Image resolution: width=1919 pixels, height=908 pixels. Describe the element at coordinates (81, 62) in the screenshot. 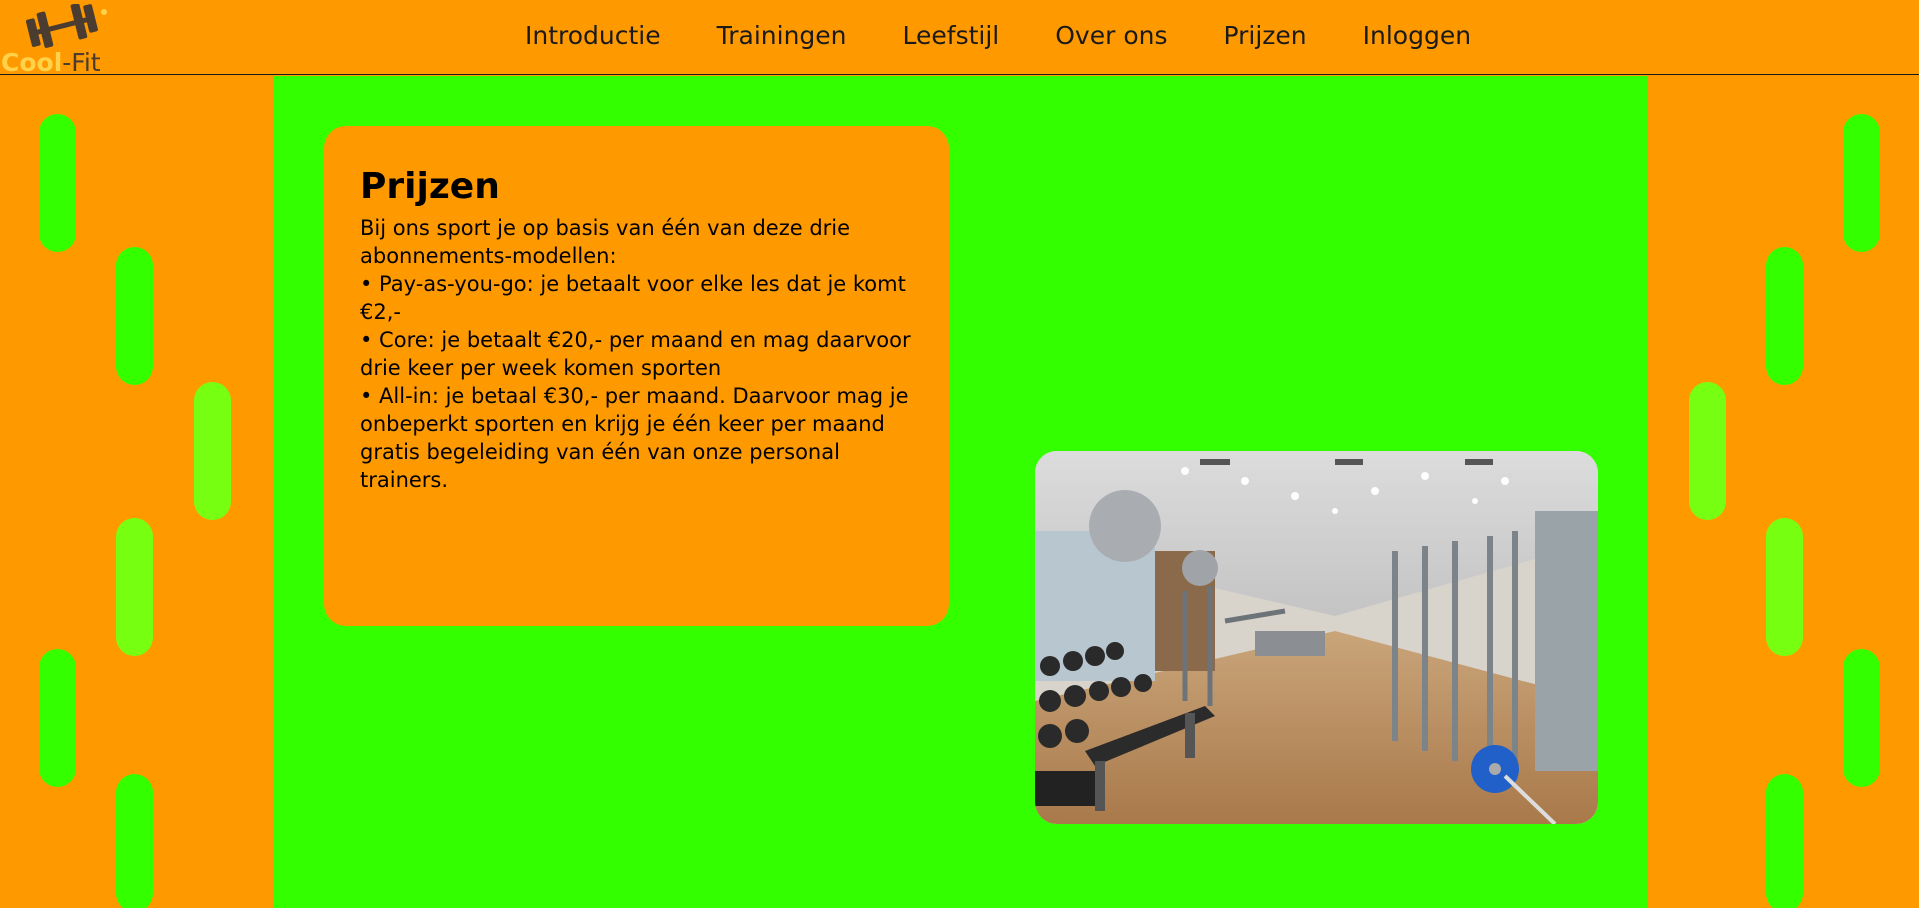

I see `logo-fit: -Fit` at that location.